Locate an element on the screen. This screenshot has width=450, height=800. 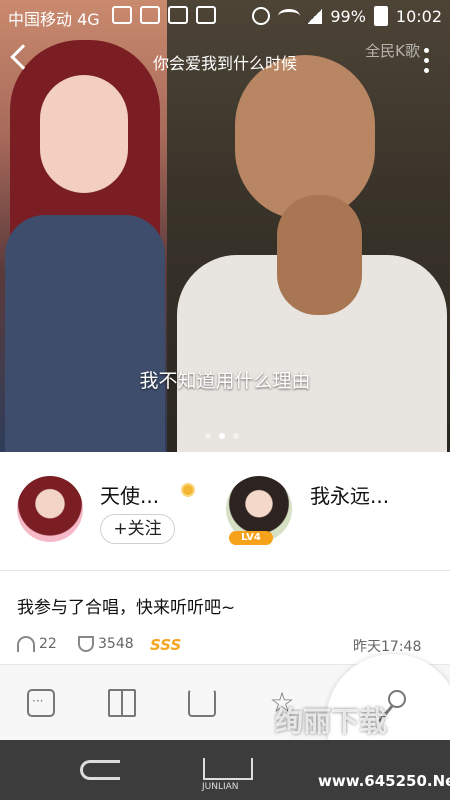
app-watermark: 全民K歌 is located at coordinates (392, 51).